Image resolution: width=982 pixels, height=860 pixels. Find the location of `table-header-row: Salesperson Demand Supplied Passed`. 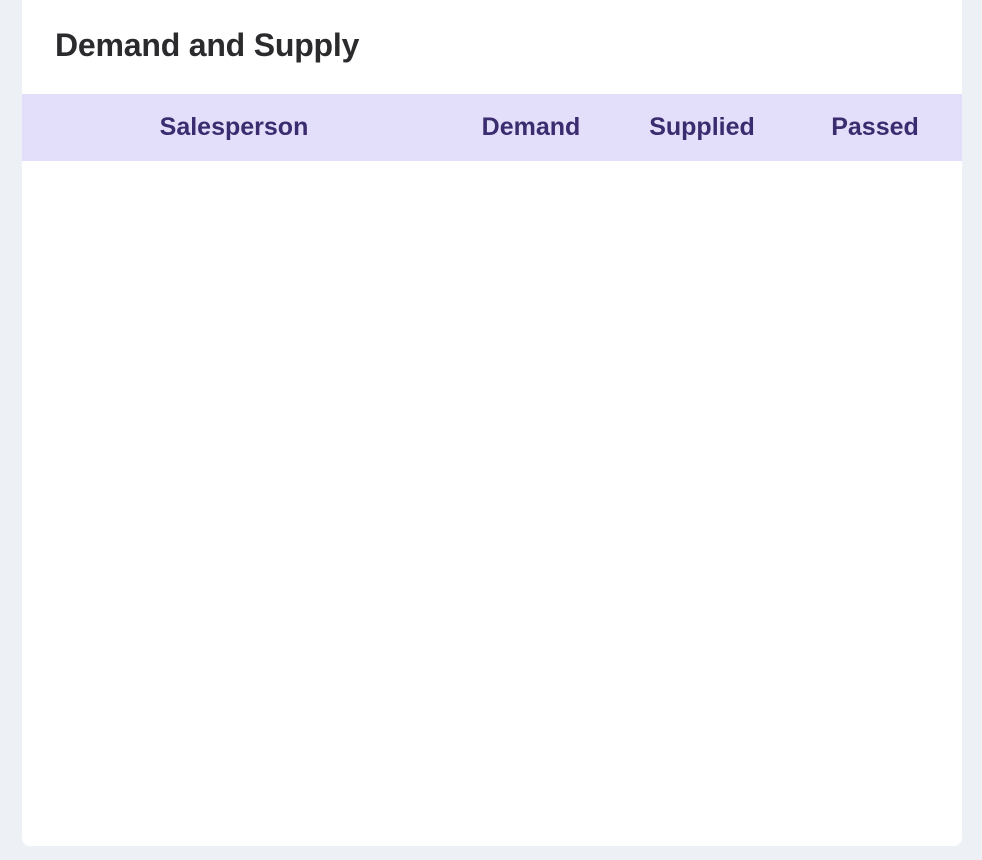

table-header-row: Salesperson Demand Supplied Passed is located at coordinates (492, 127).